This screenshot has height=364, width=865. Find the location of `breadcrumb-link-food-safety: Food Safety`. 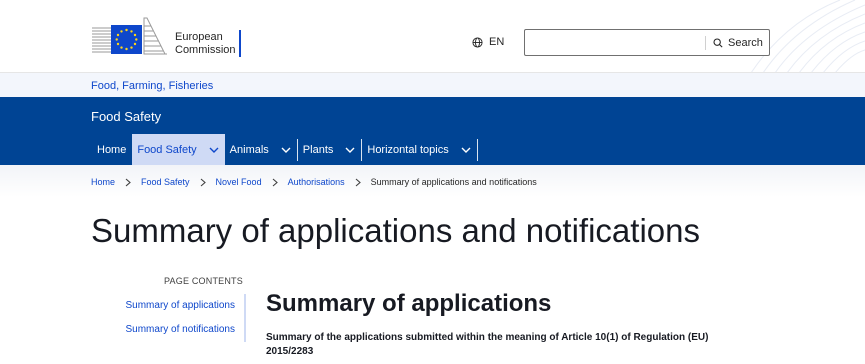

breadcrumb-link-food-safety: Food Safety is located at coordinates (165, 182).